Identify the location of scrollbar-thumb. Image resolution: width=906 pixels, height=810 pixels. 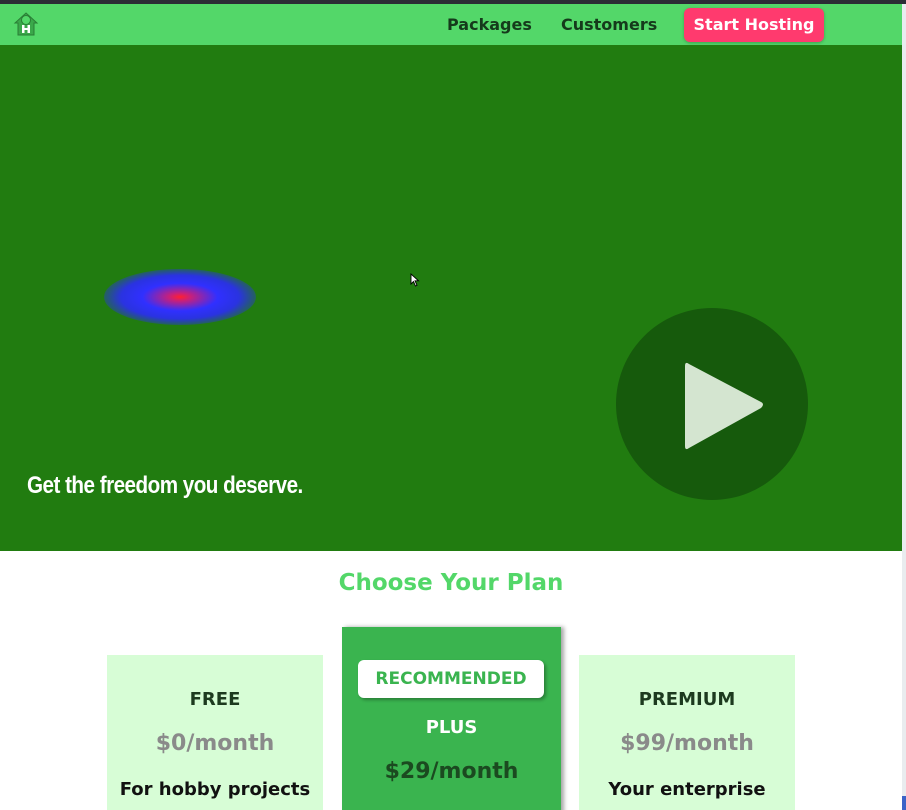
(904, 803).